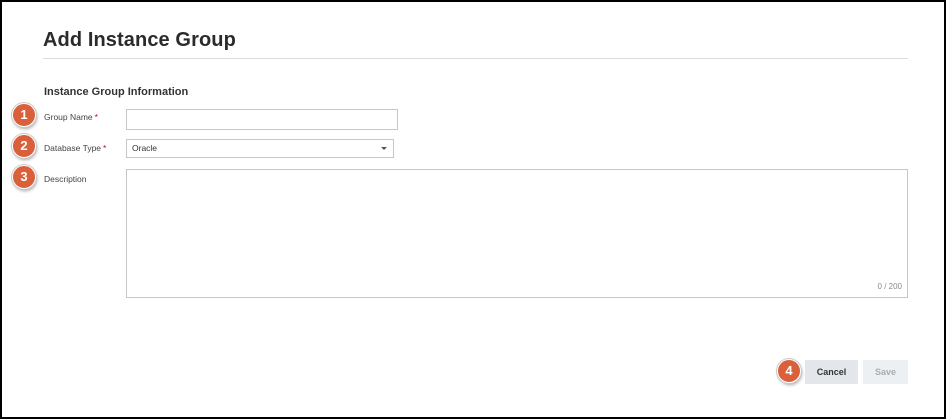  What do you see at coordinates (24, 146) in the screenshot?
I see `step-marker-2: 2` at bounding box center [24, 146].